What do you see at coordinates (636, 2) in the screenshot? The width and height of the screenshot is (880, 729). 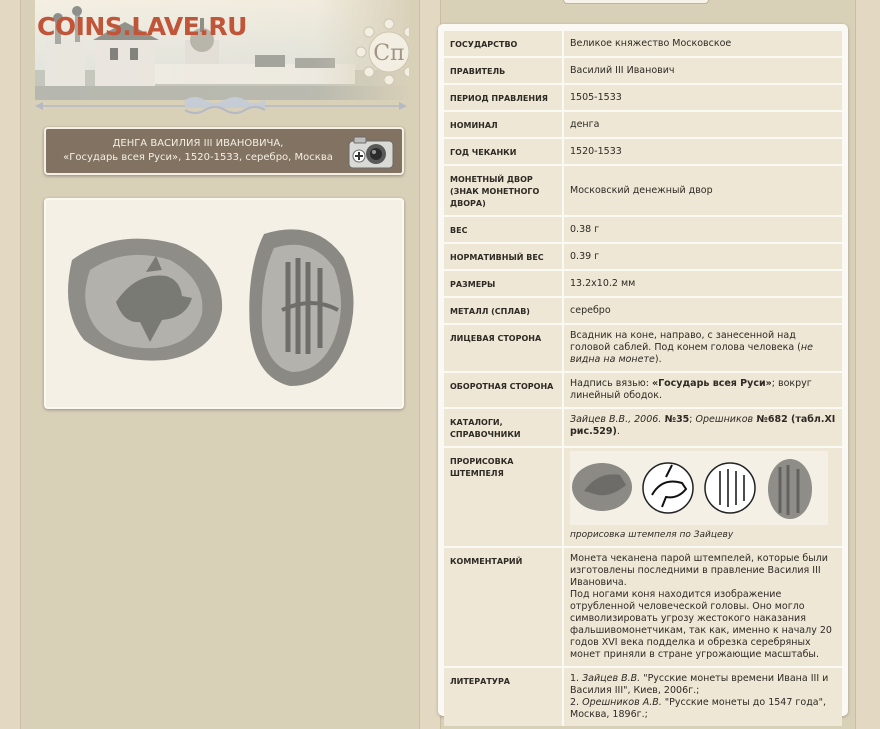 I see `top-tab` at bounding box center [636, 2].